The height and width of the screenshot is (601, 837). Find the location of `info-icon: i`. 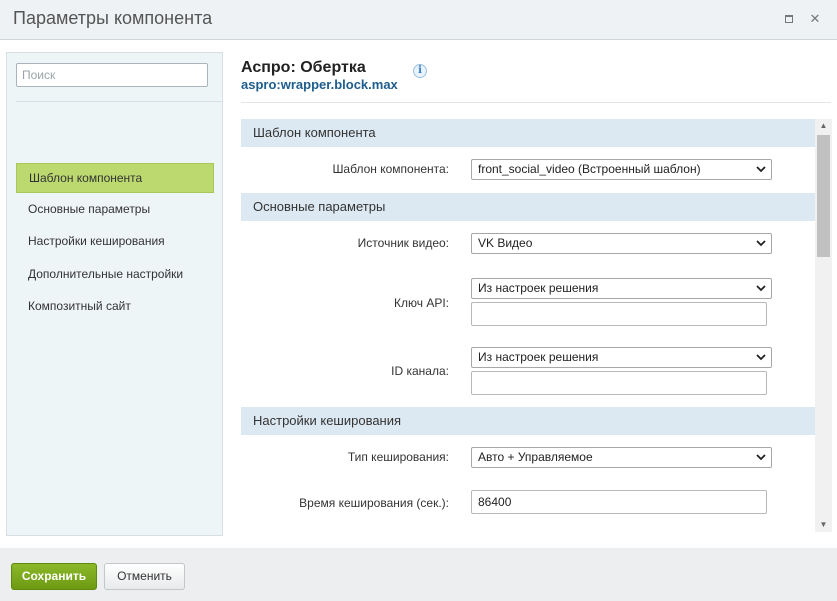

info-icon: i is located at coordinates (420, 71).